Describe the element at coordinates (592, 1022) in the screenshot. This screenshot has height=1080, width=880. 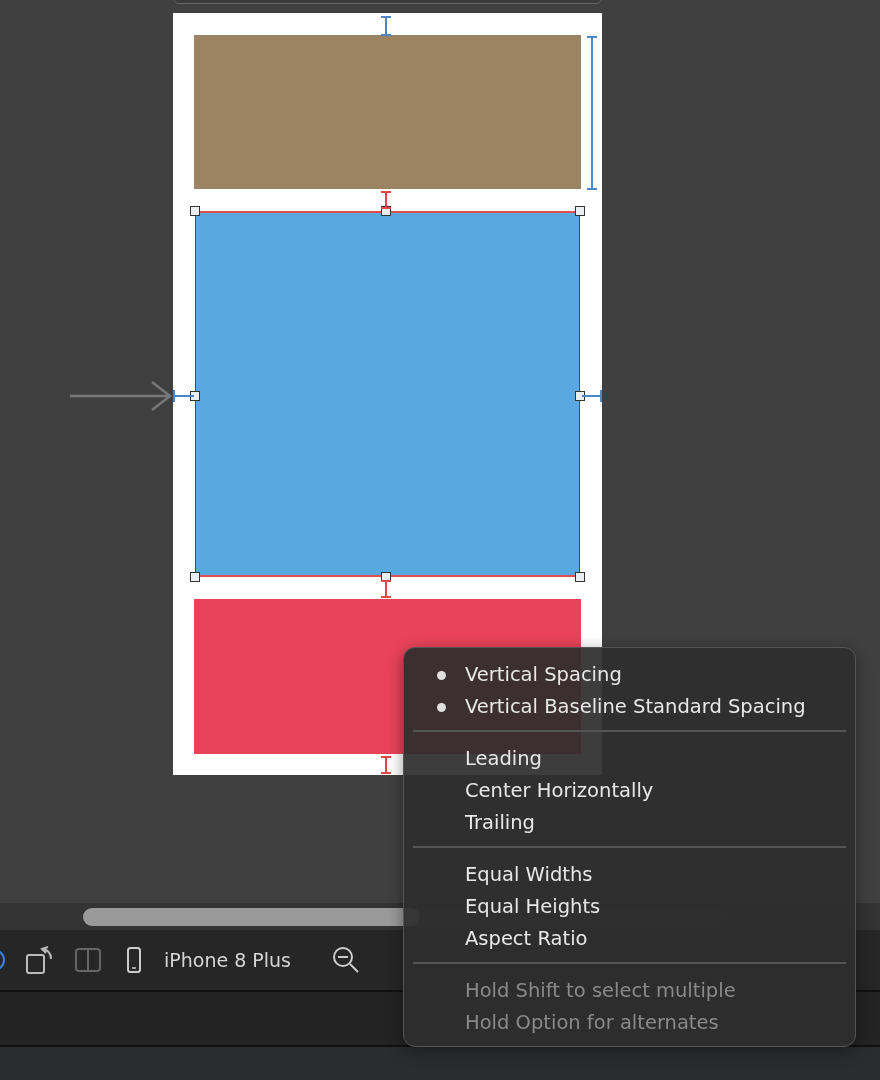
I see `menu-item: Hold Option for alternates` at that location.